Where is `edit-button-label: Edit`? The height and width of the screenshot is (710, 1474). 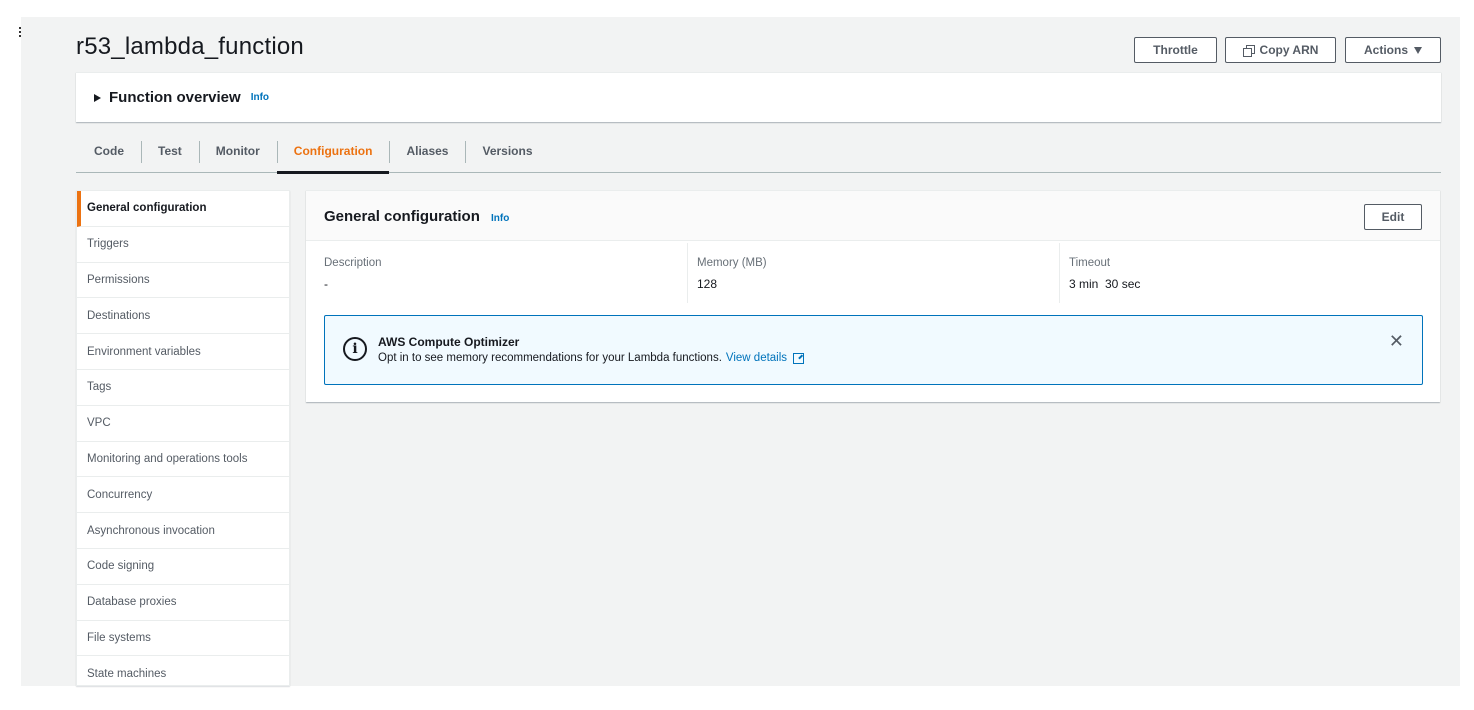
edit-button-label: Edit is located at coordinates (1393, 217).